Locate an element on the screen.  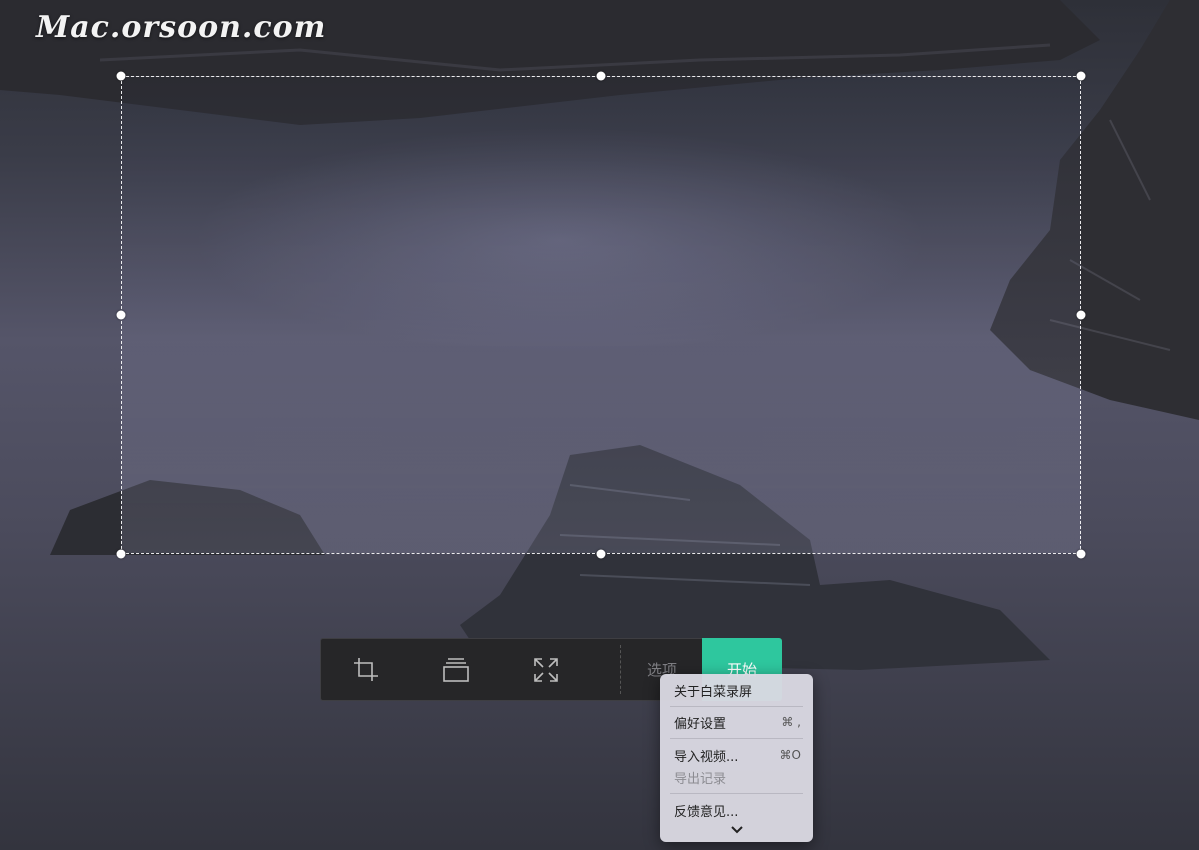
crop-icon is located at coordinates (366, 669).